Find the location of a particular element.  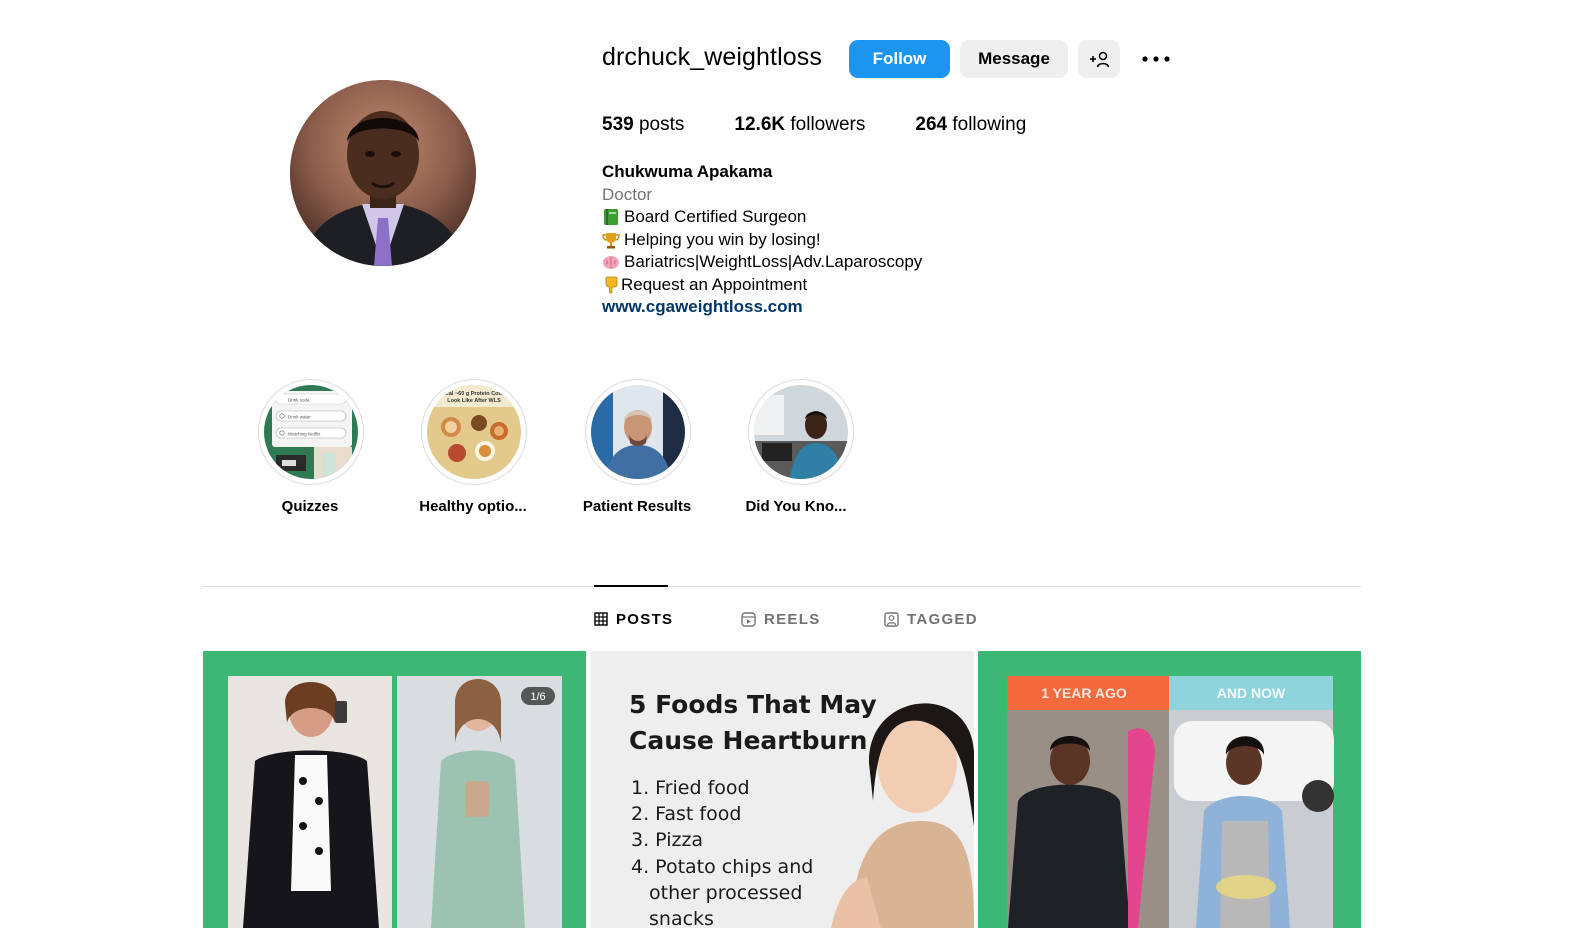

highlight-did-you-know is located at coordinates (801, 432).